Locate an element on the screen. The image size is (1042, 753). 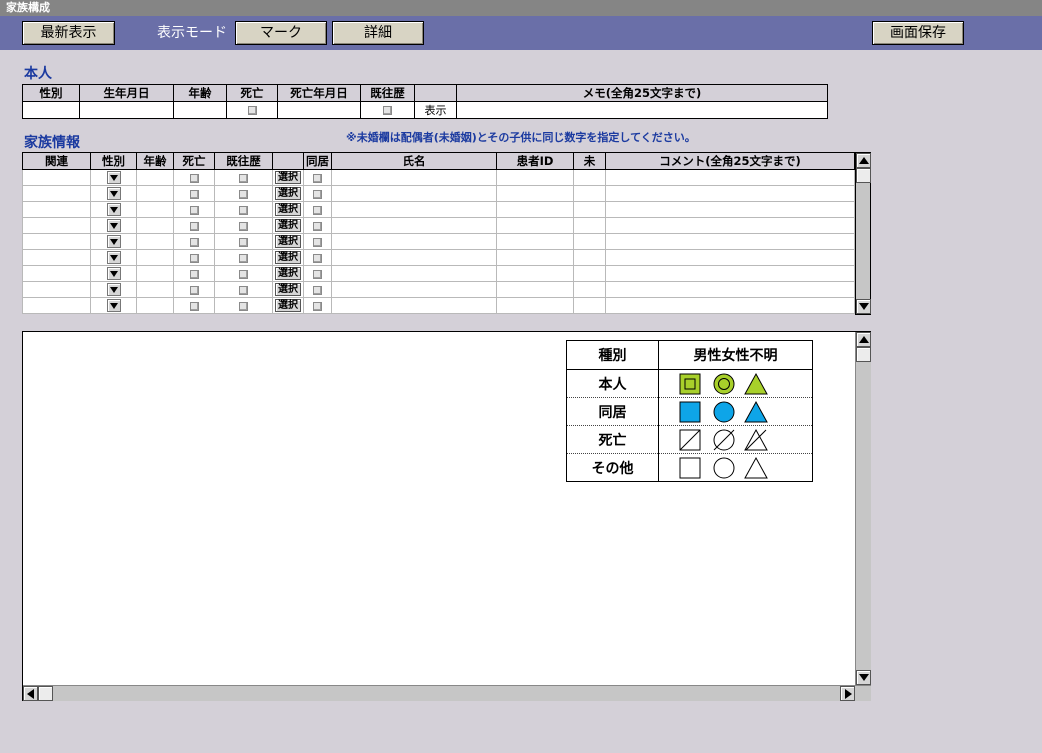
family-table-vscroll is located at coordinates (863, 233).